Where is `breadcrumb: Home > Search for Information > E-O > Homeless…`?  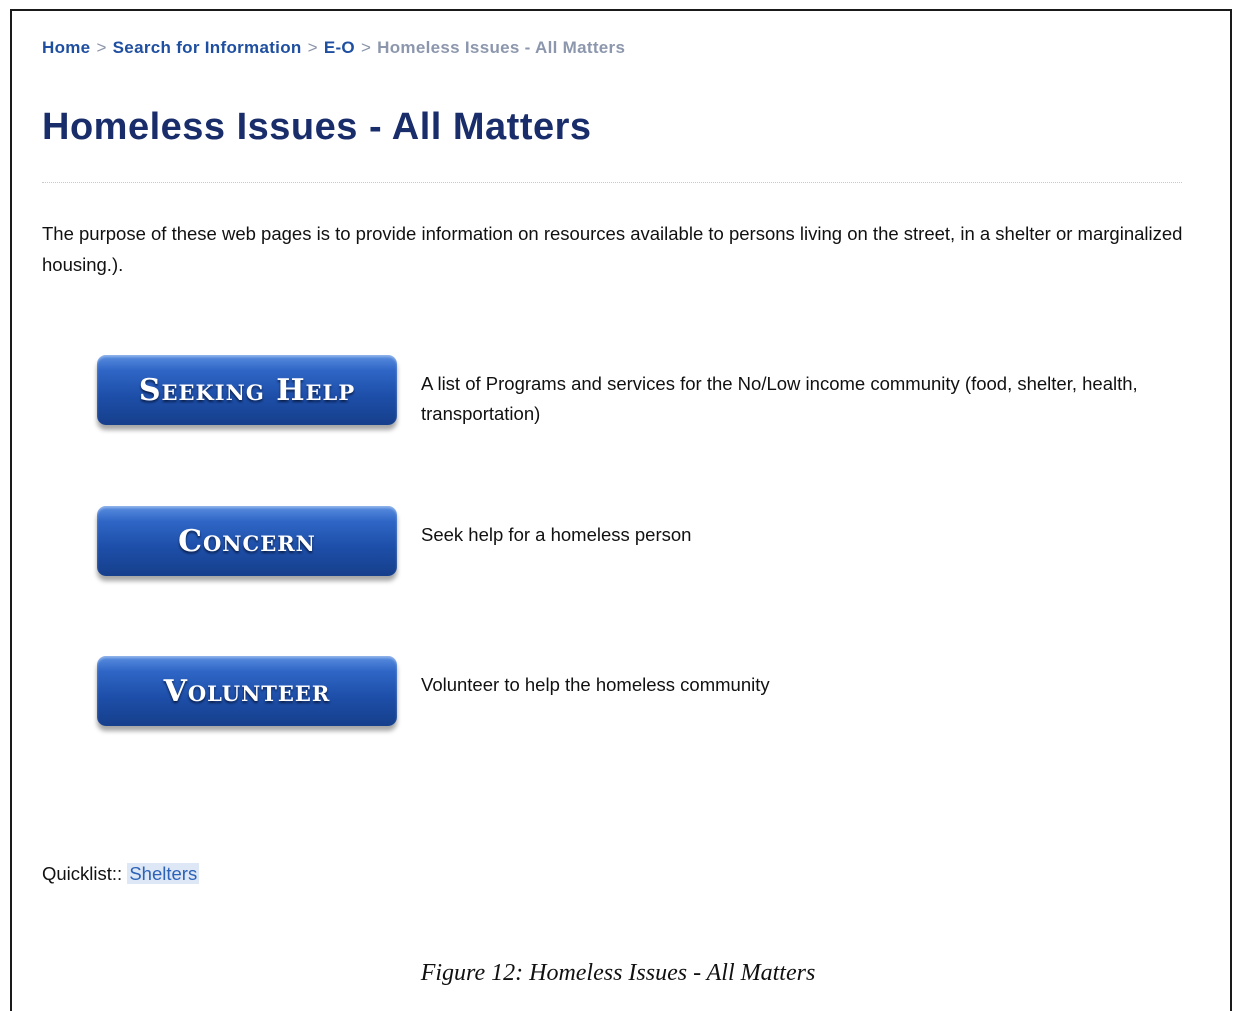 breadcrumb: Home > Search for Information > E-O > Homeless… is located at coordinates (333, 48).